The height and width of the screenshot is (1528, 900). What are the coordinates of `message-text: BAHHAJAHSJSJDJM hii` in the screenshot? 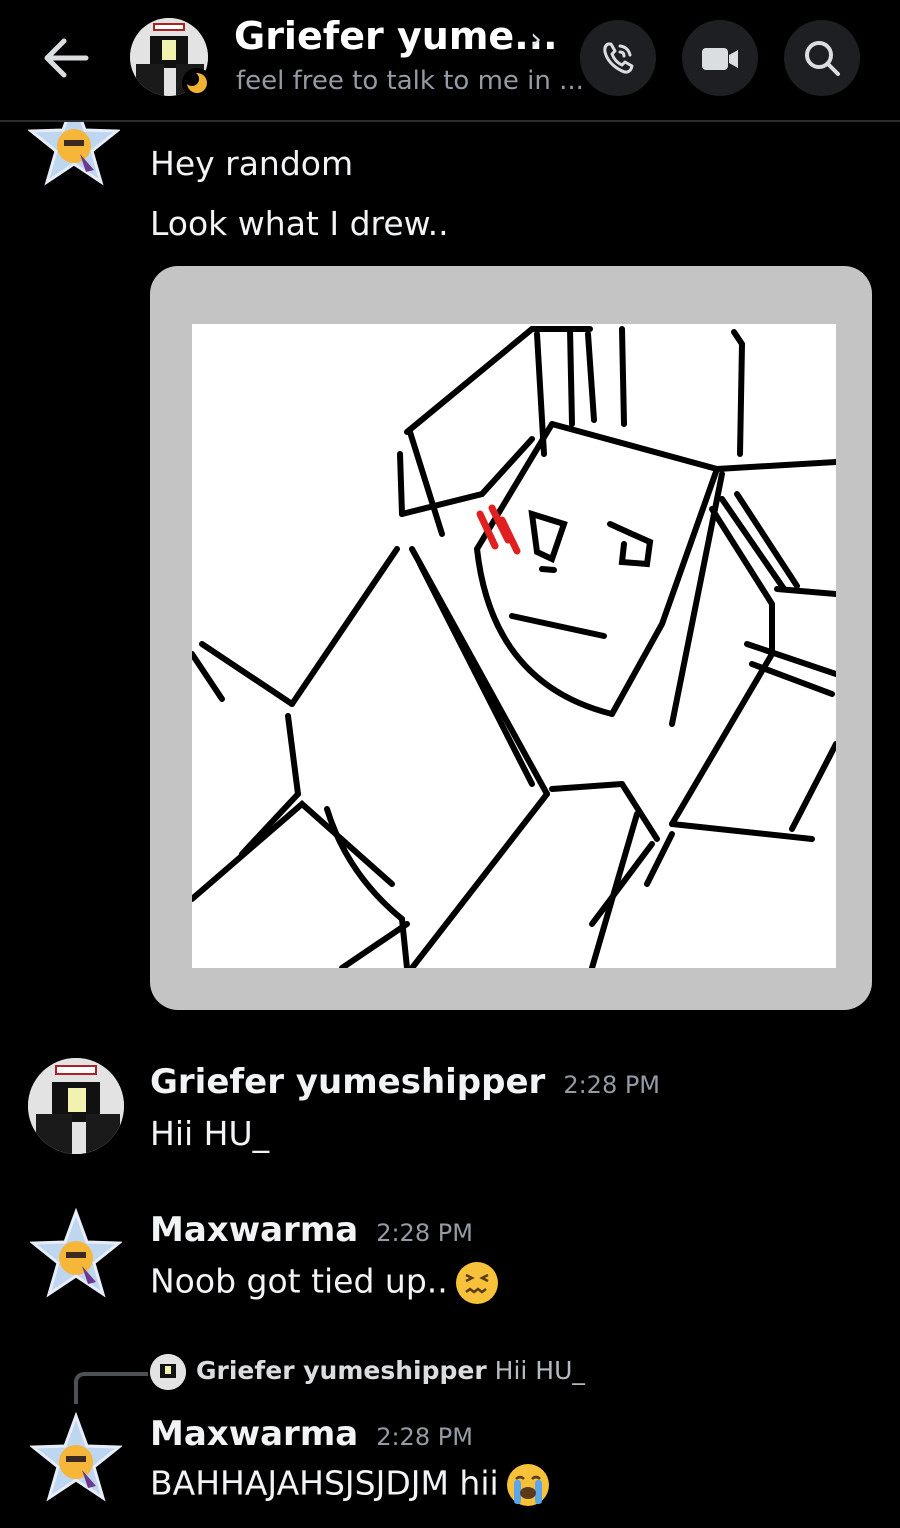 It's located at (350, 1485).